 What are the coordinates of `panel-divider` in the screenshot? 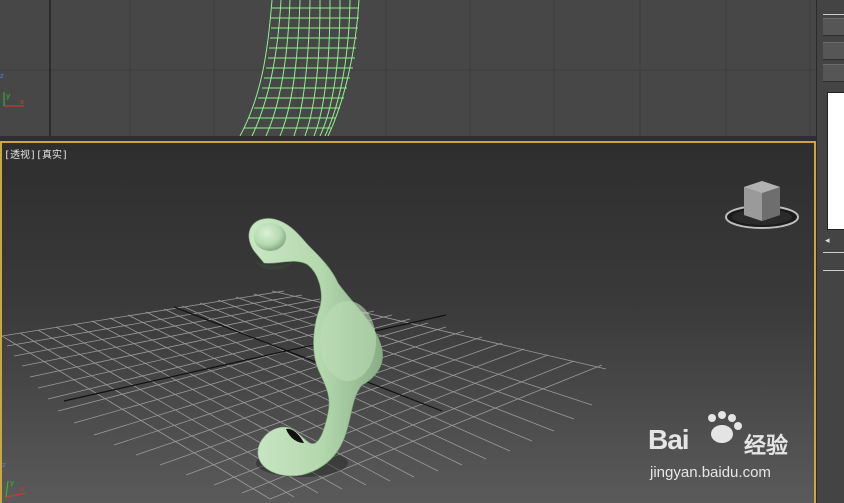 It's located at (833, 14).